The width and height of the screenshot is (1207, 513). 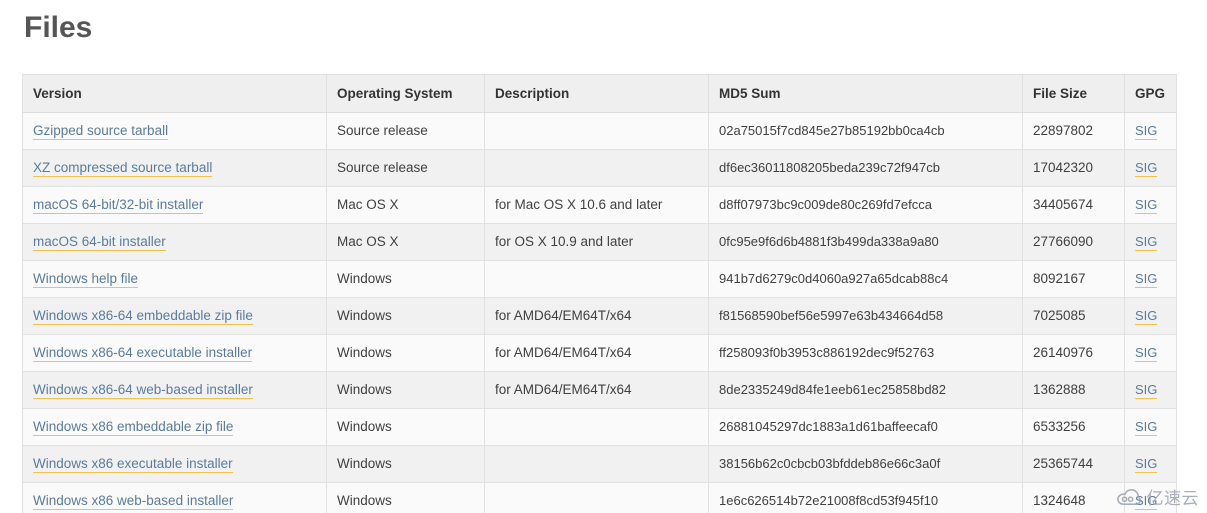 What do you see at coordinates (596, 93) in the screenshot?
I see `column-header-description: Description` at bounding box center [596, 93].